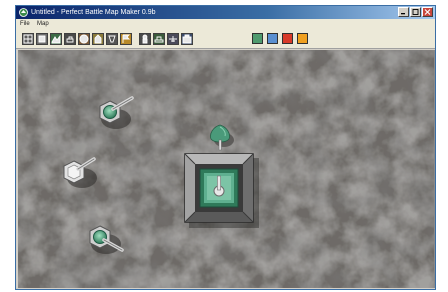 The image size is (448, 292). What do you see at coordinates (221, 190) in the screenshot?
I see `command-base` at bounding box center [221, 190].